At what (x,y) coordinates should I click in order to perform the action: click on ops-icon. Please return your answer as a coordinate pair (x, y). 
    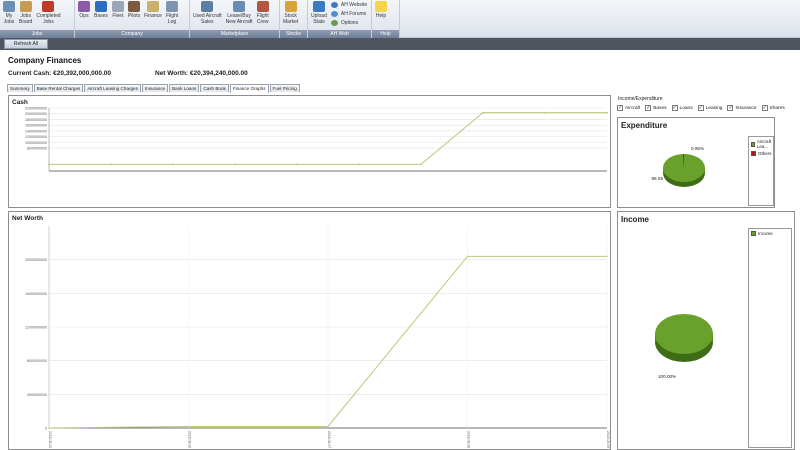
    Looking at the image, I should click on (84, 6).